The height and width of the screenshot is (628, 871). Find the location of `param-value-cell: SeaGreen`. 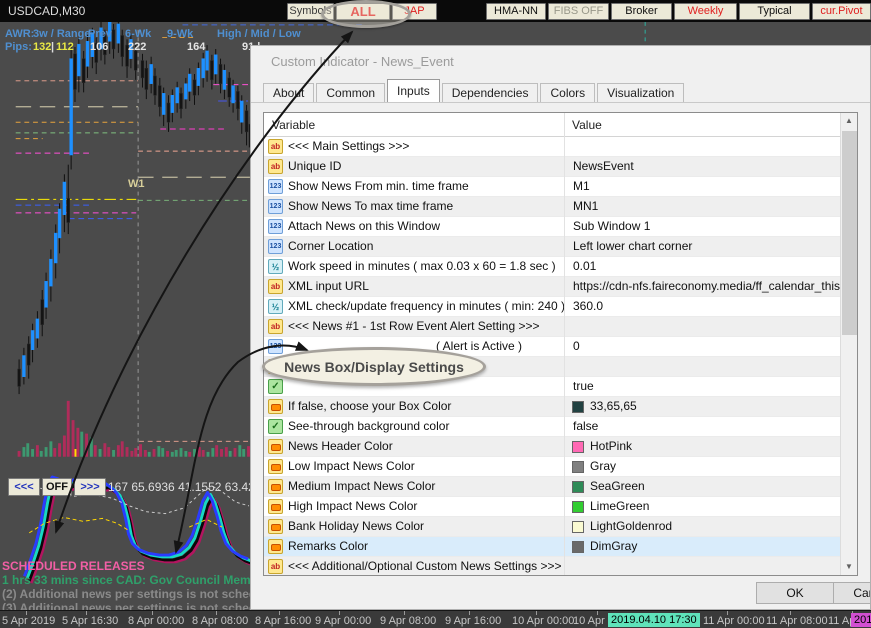

param-value-cell: SeaGreen is located at coordinates (703, 487).